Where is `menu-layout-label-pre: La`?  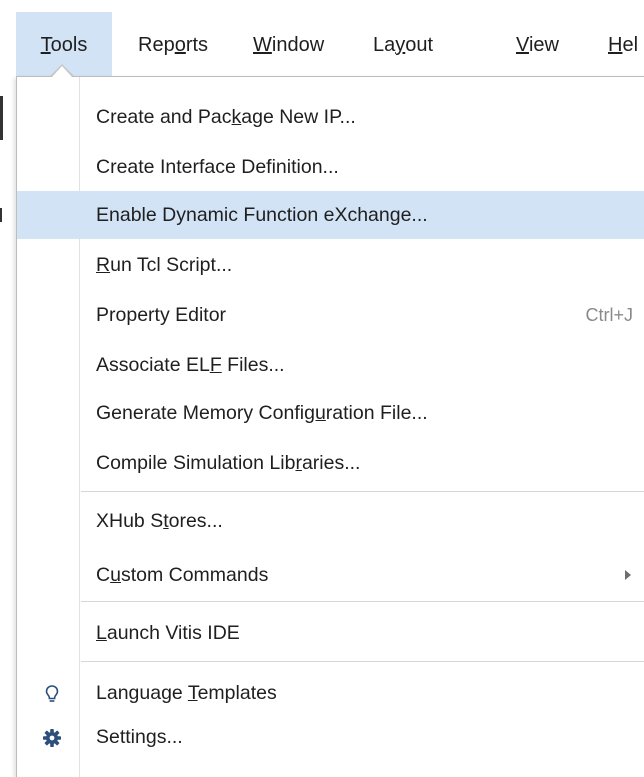
menu-layout-label-pre: La is located at coordinates (384, 45).